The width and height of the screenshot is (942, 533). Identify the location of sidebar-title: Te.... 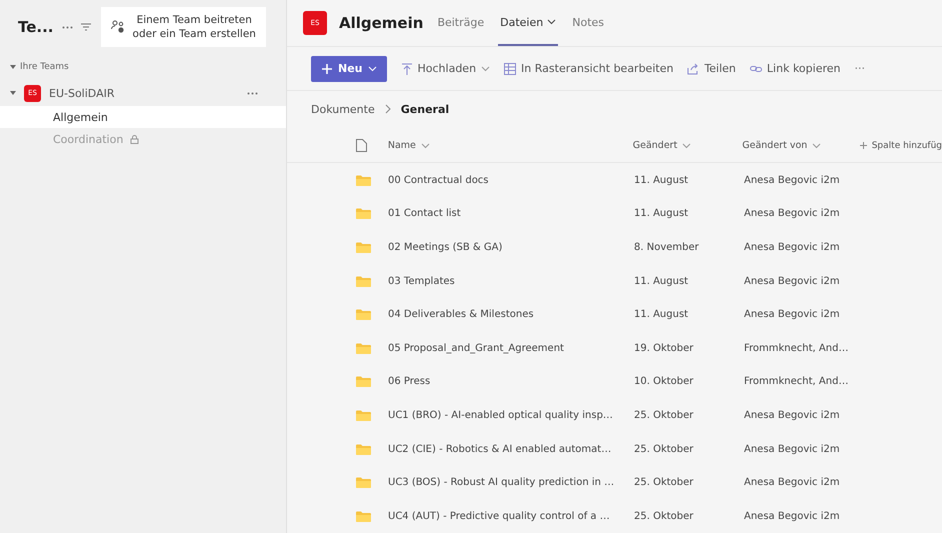
(36, 27).